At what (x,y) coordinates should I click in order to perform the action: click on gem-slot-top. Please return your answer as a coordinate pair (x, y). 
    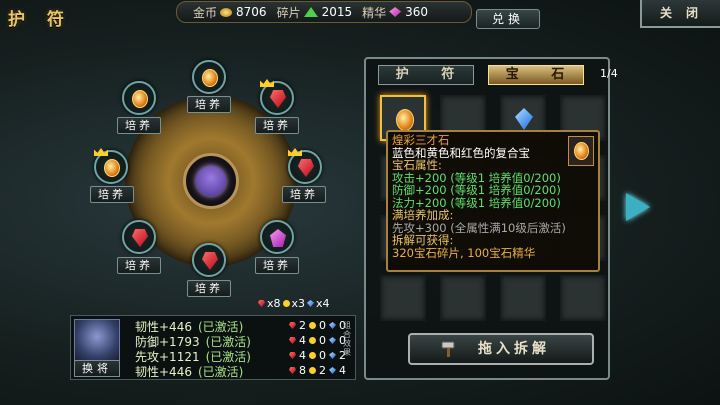
    Looking at the image, I should click on (209, 77).